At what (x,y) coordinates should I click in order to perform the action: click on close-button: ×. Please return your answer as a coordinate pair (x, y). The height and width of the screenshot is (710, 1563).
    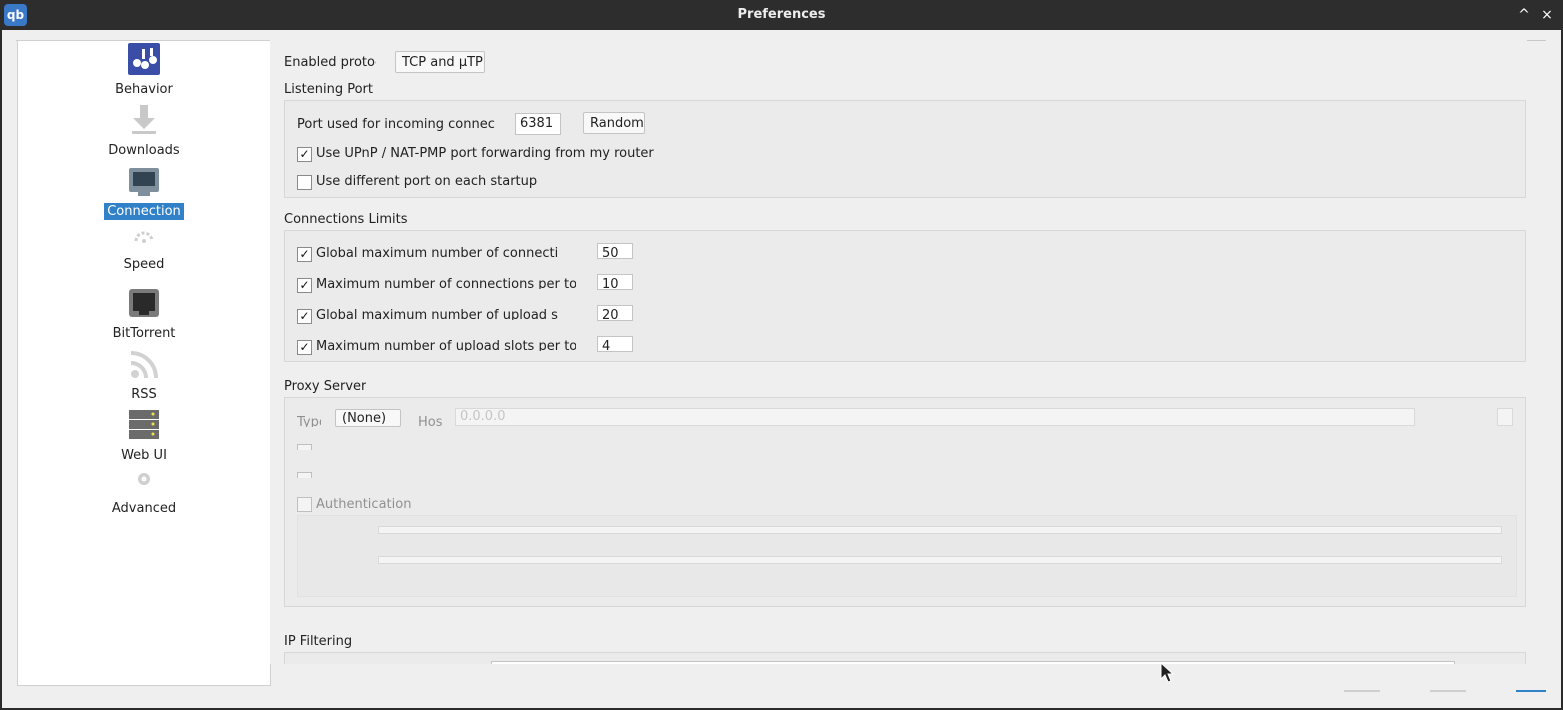
    Looking at the image, I should click on (1547, 15).